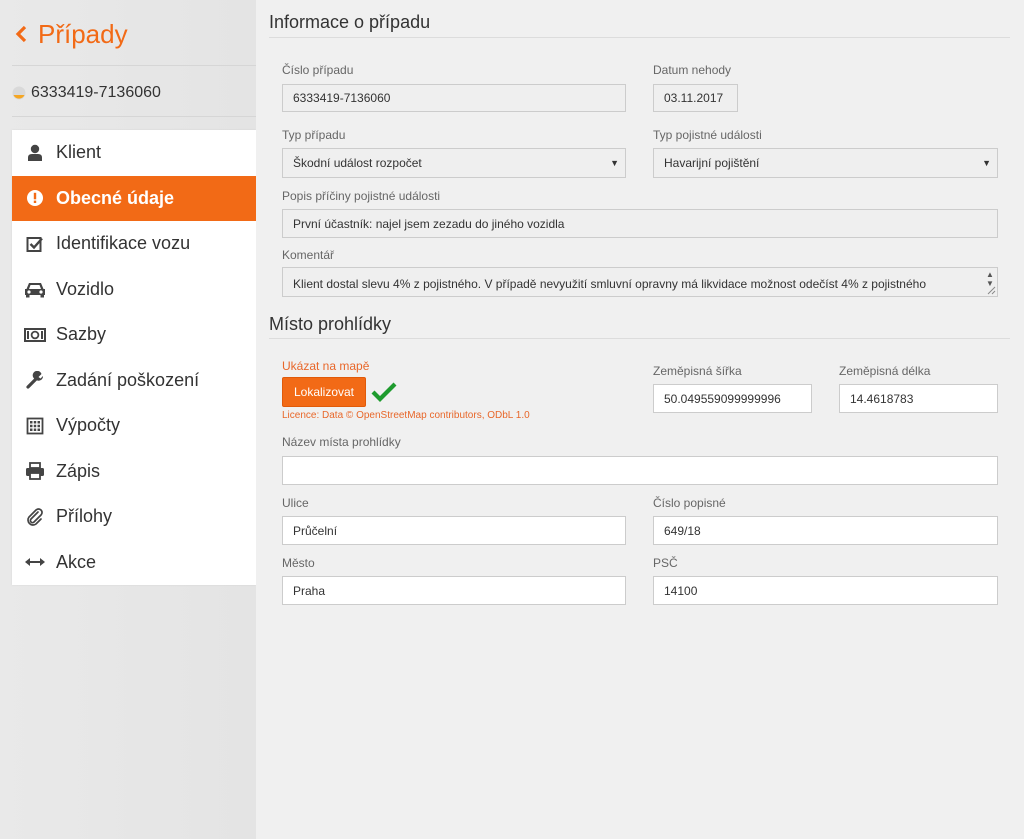  I want to click on latitude-label: Zeměpisná šířka, so click(697, 371).